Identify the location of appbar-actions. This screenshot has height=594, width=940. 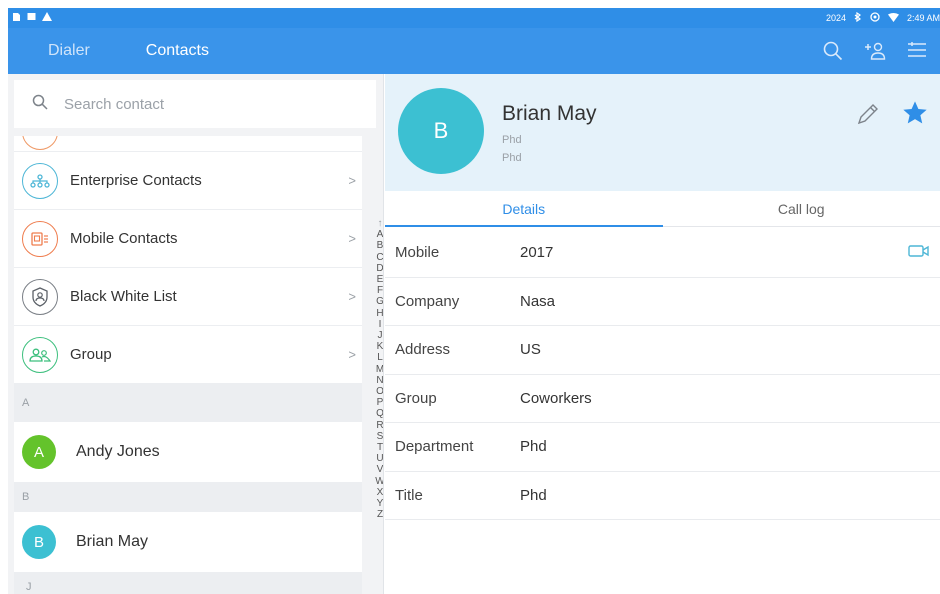
(881, 51).